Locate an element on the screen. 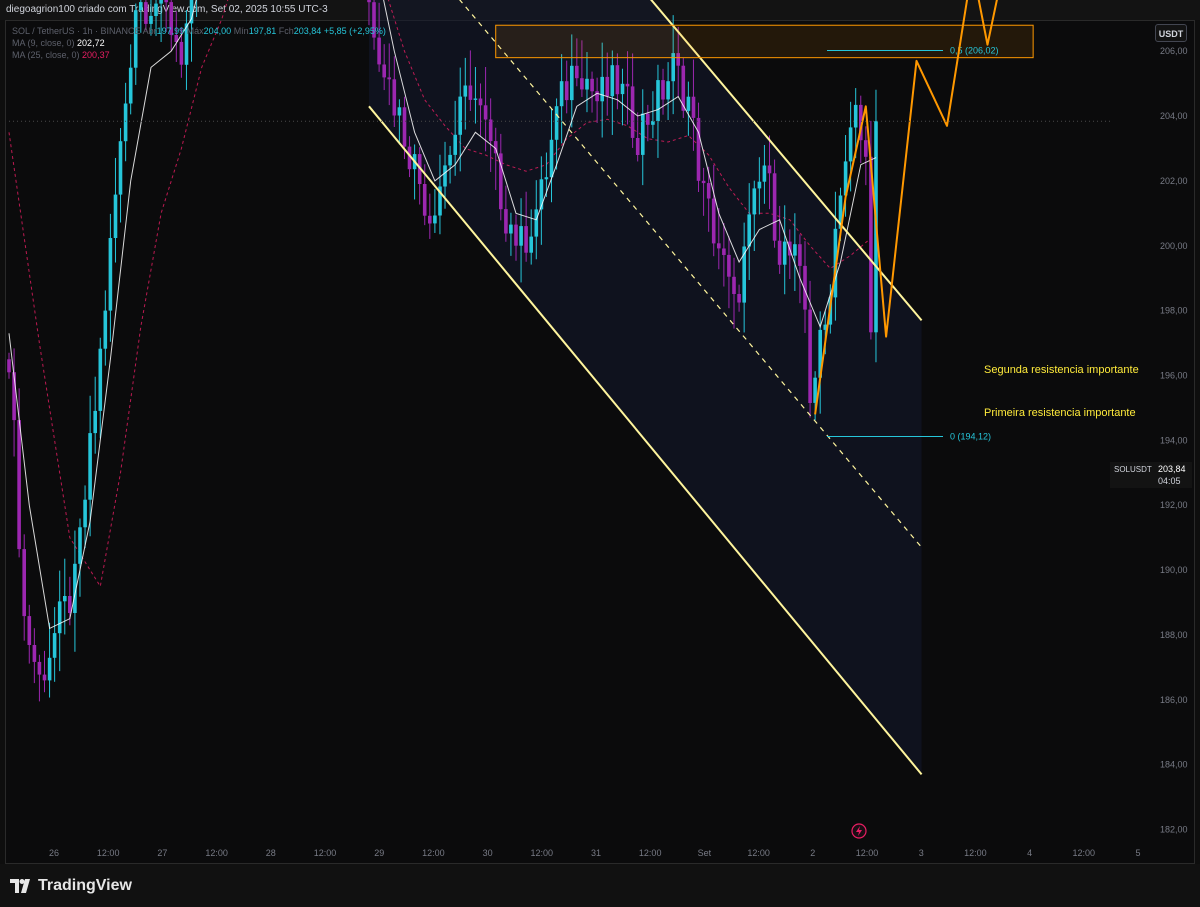 The height and width of the screenshot is (907, 1200). legend-open-label: Abr is located at coordinates (149, 31).